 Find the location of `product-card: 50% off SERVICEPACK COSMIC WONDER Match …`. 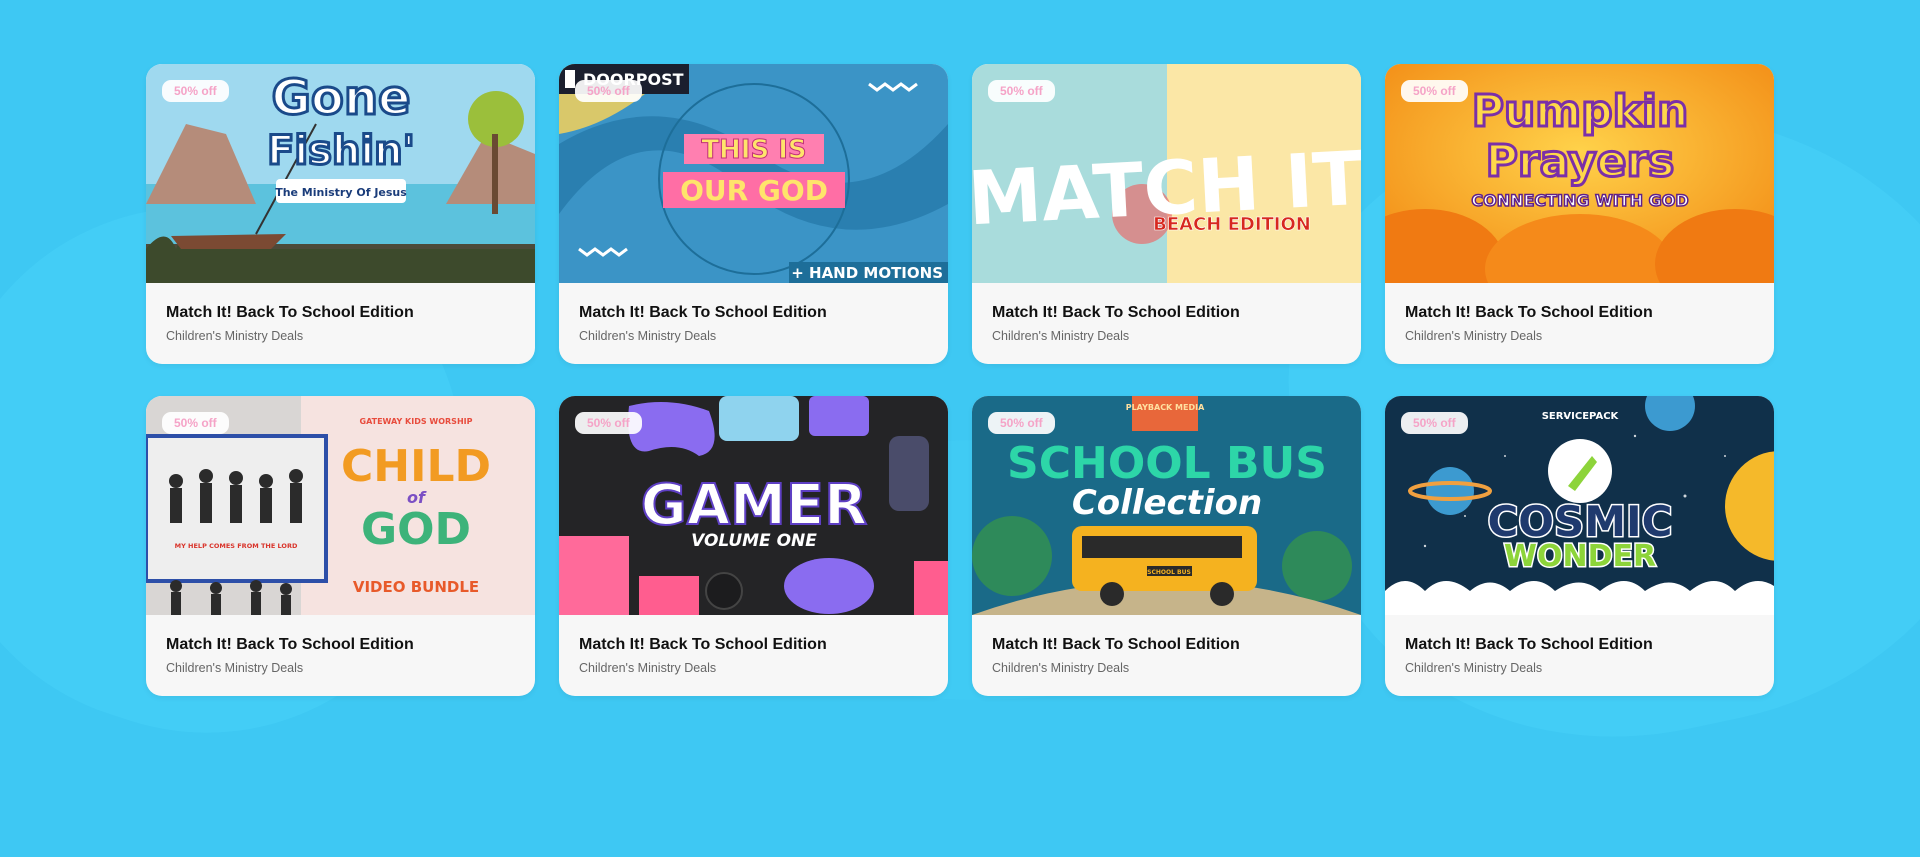

product-card: 50% off SERVICEPACK COSMIC WONDER Match … is located at coordinates (1579, 546).